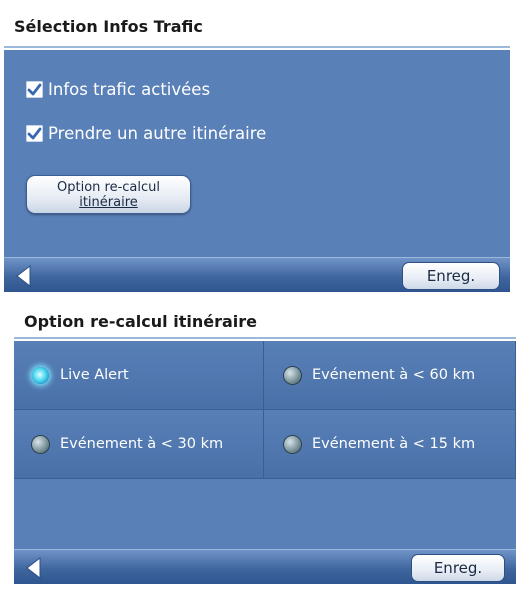  I want to click on screen-title: Option re-calcul itinéraire, so click(265, 322).